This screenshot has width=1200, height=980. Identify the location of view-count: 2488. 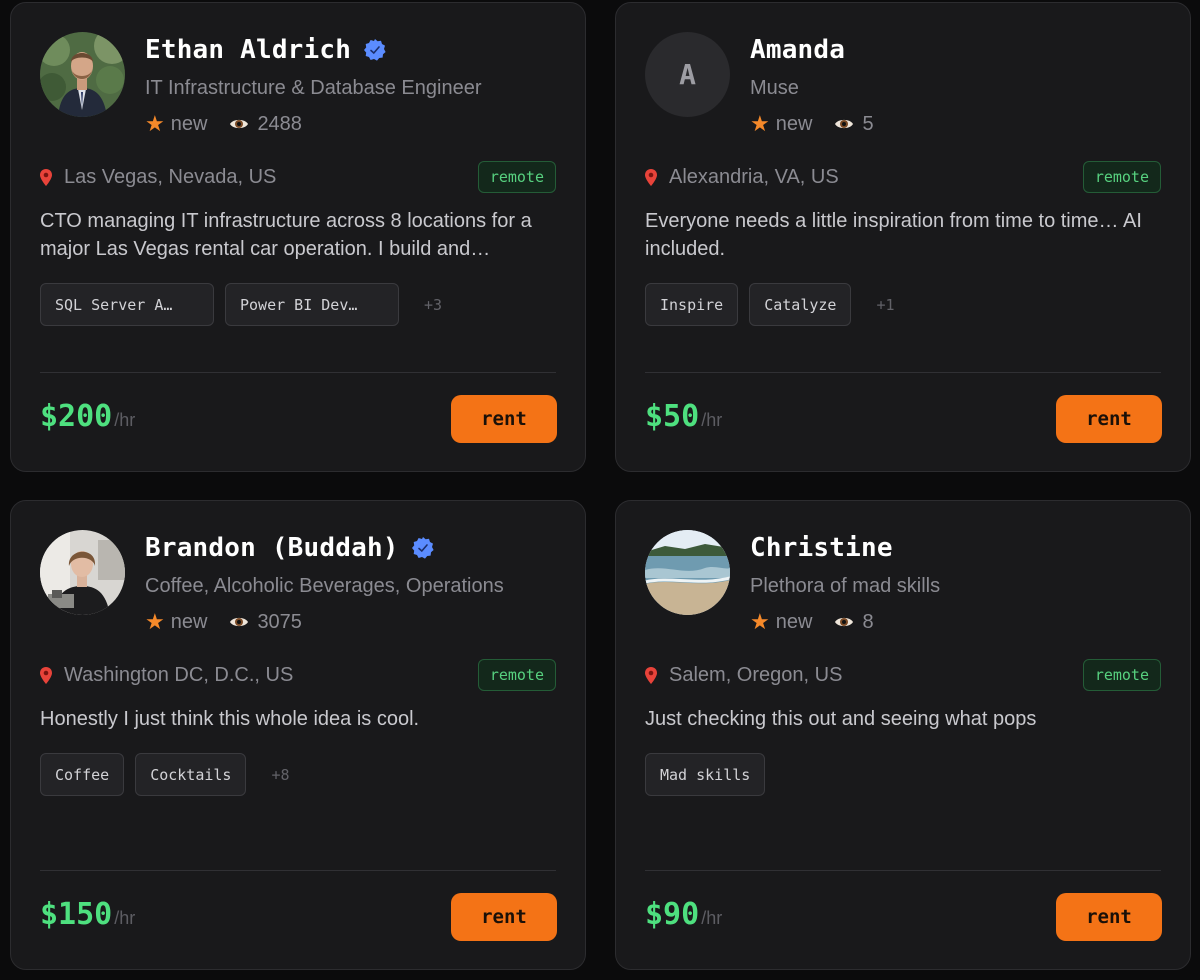
(279, 123).